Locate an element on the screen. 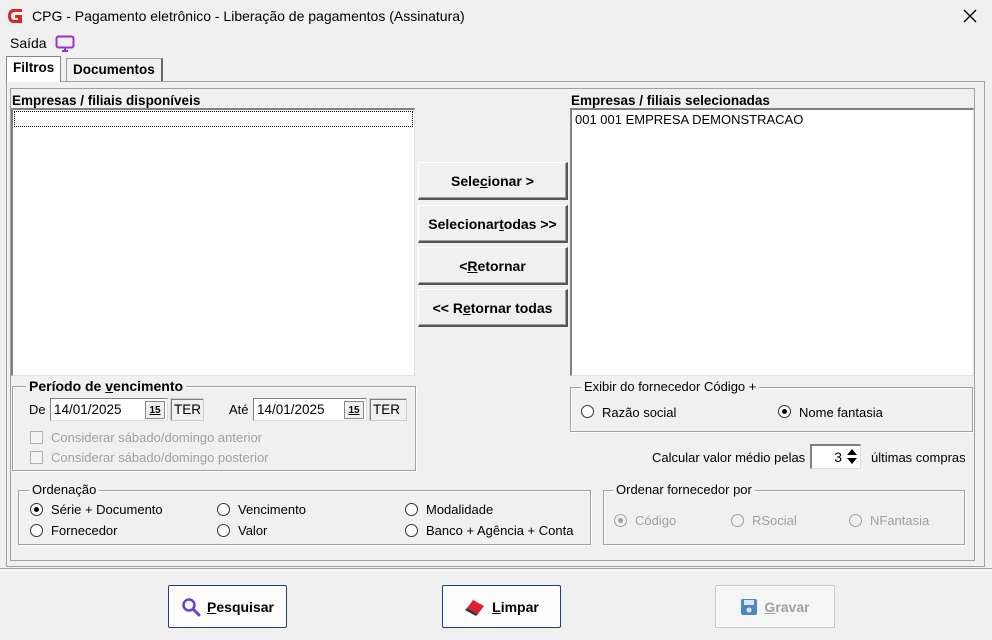  selected-companies-label: Empresas / filiais selecionadas is located at coordinates (670, 100).